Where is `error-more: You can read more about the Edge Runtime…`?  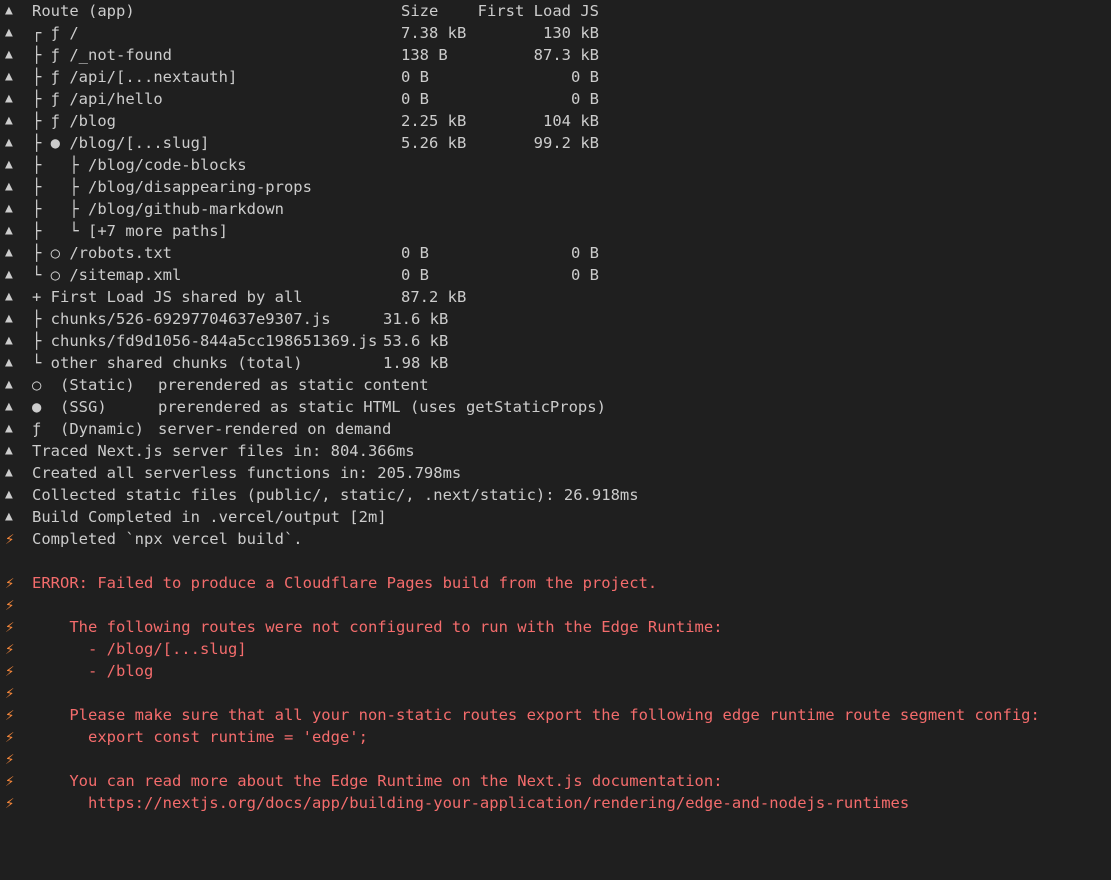
error-more: You can read more about the Edge Runtime… is located at coordinates (377, 781).